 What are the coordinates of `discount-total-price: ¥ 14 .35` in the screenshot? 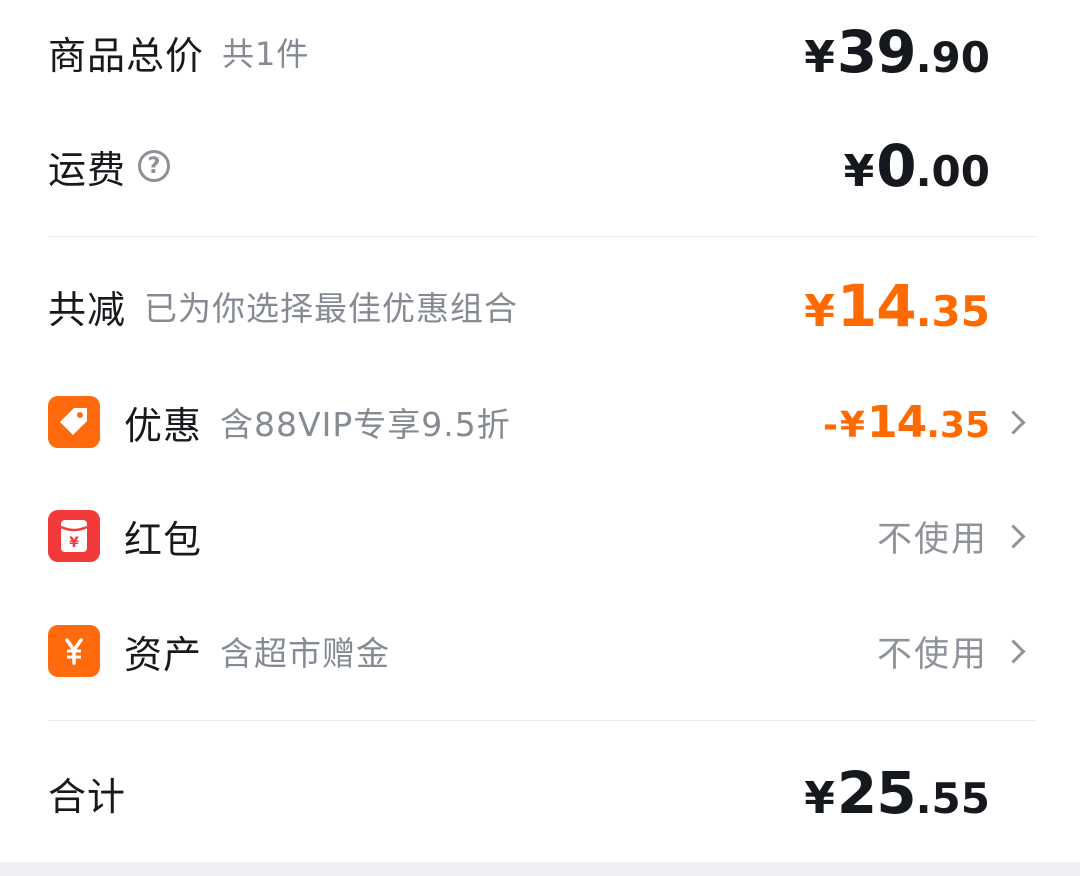 It's located at (897, 306).